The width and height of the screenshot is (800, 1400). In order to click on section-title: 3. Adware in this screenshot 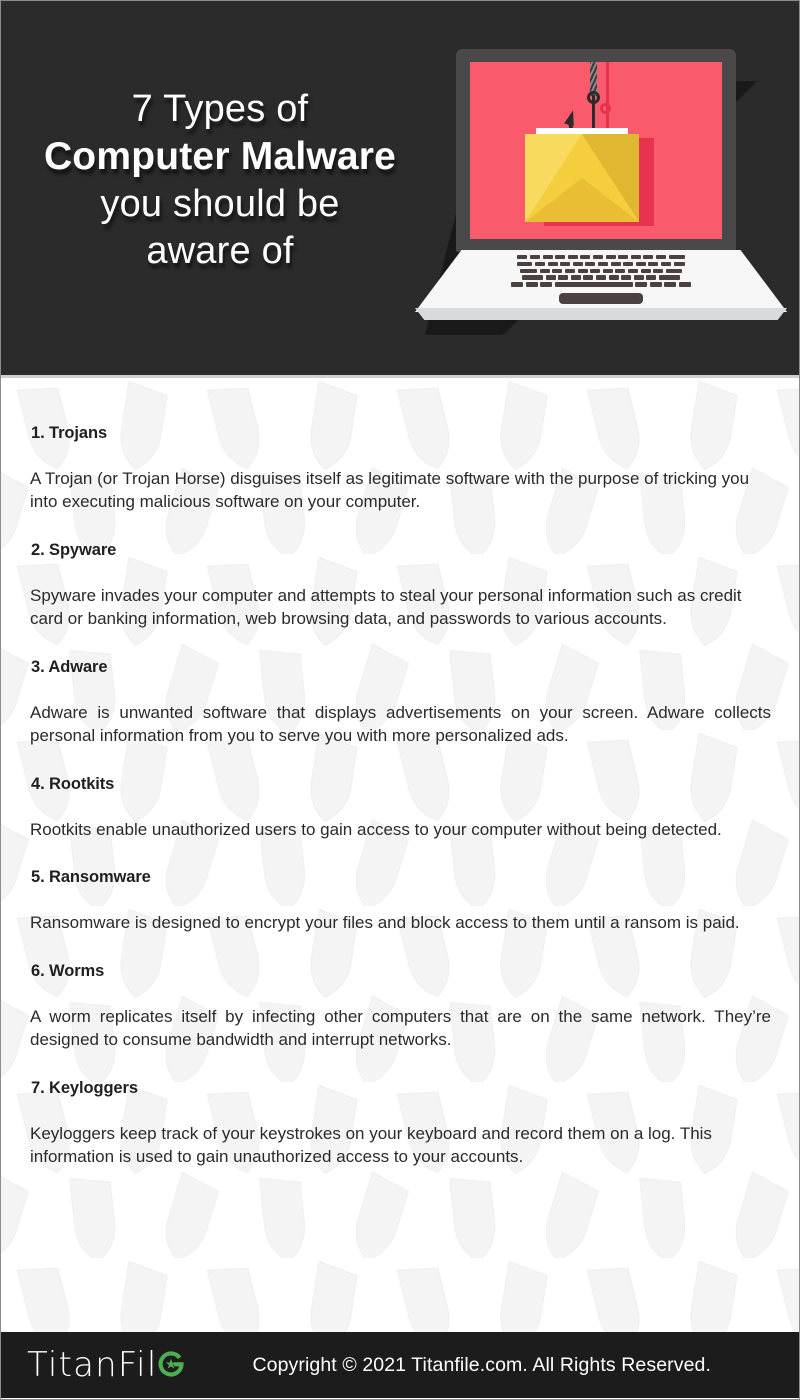, I will do `click(69, 666)`.